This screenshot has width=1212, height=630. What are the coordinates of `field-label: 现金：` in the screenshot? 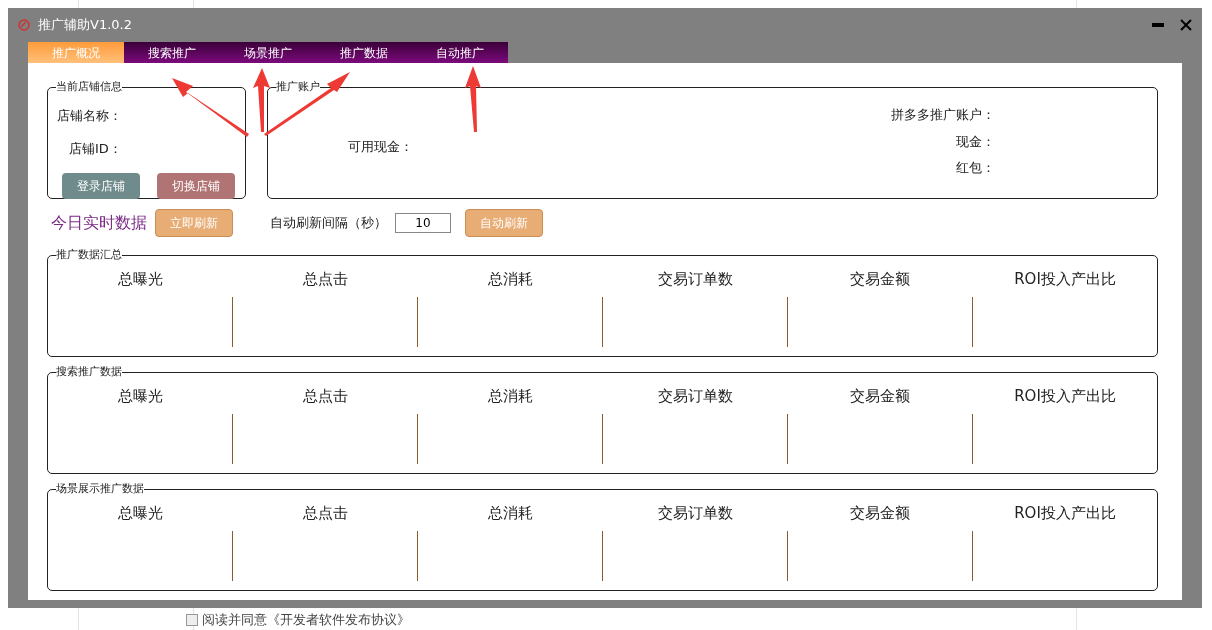 It's located at (975, 141).